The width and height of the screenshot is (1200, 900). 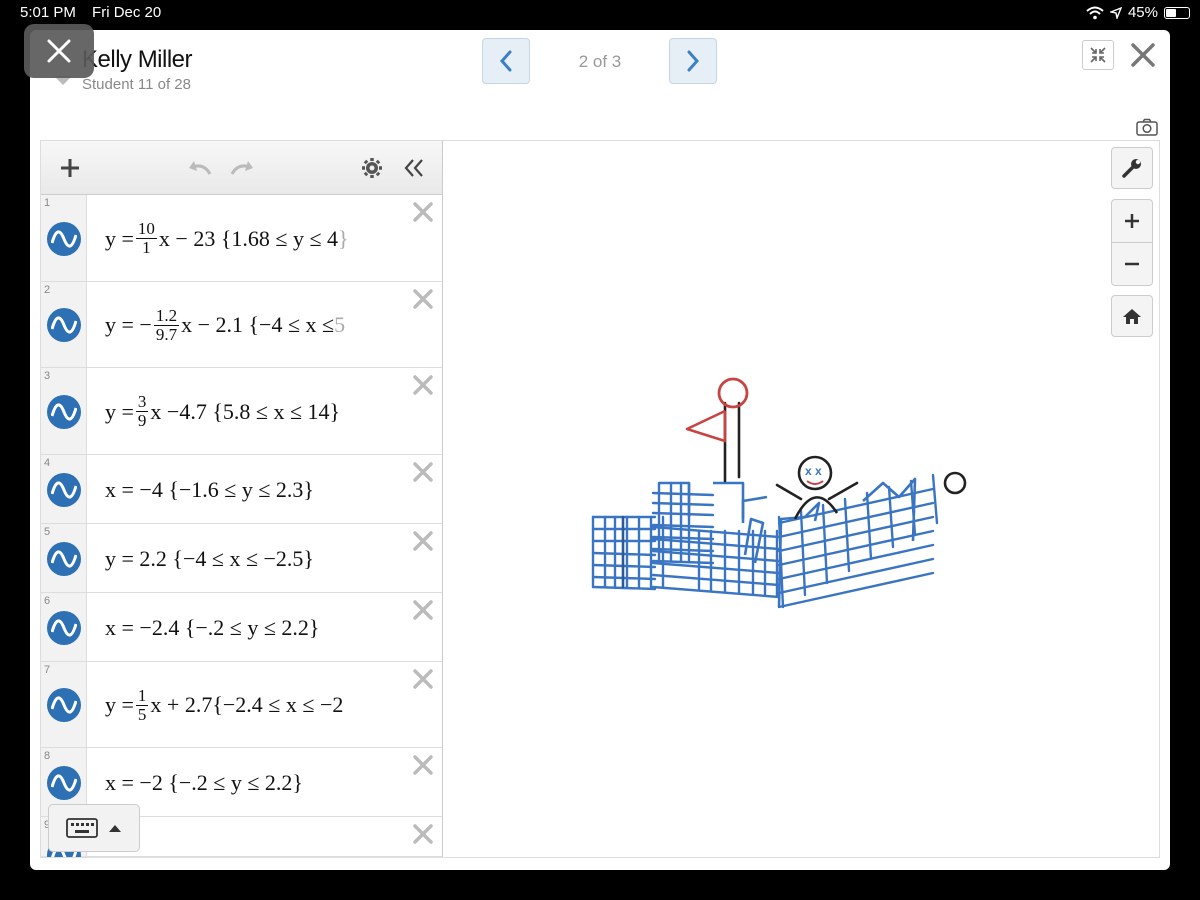 I want to click on expression-math: y = 2.2 {−4 ≤ x ≤ −2.5}, so click(x=253, y=558).